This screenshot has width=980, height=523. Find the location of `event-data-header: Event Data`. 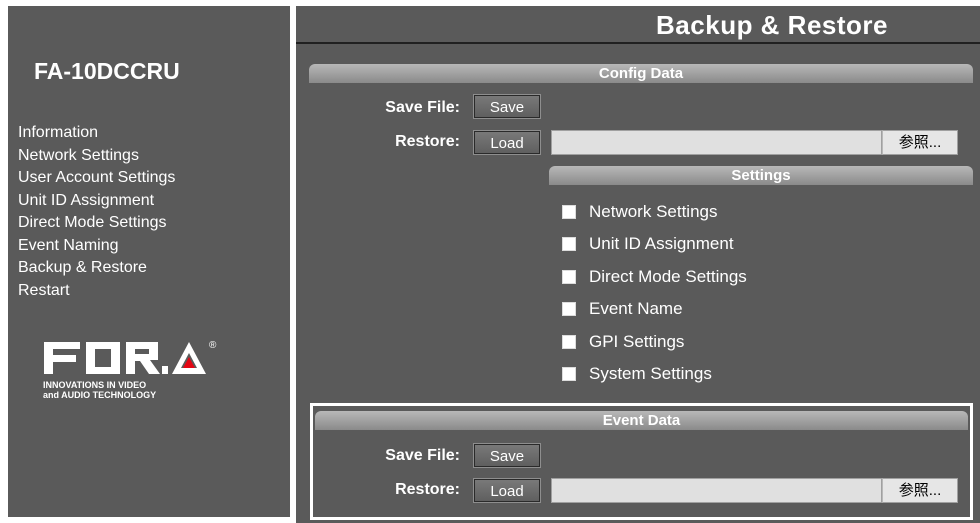

event-data-header: Event Data is located at coordinates (641, 420).